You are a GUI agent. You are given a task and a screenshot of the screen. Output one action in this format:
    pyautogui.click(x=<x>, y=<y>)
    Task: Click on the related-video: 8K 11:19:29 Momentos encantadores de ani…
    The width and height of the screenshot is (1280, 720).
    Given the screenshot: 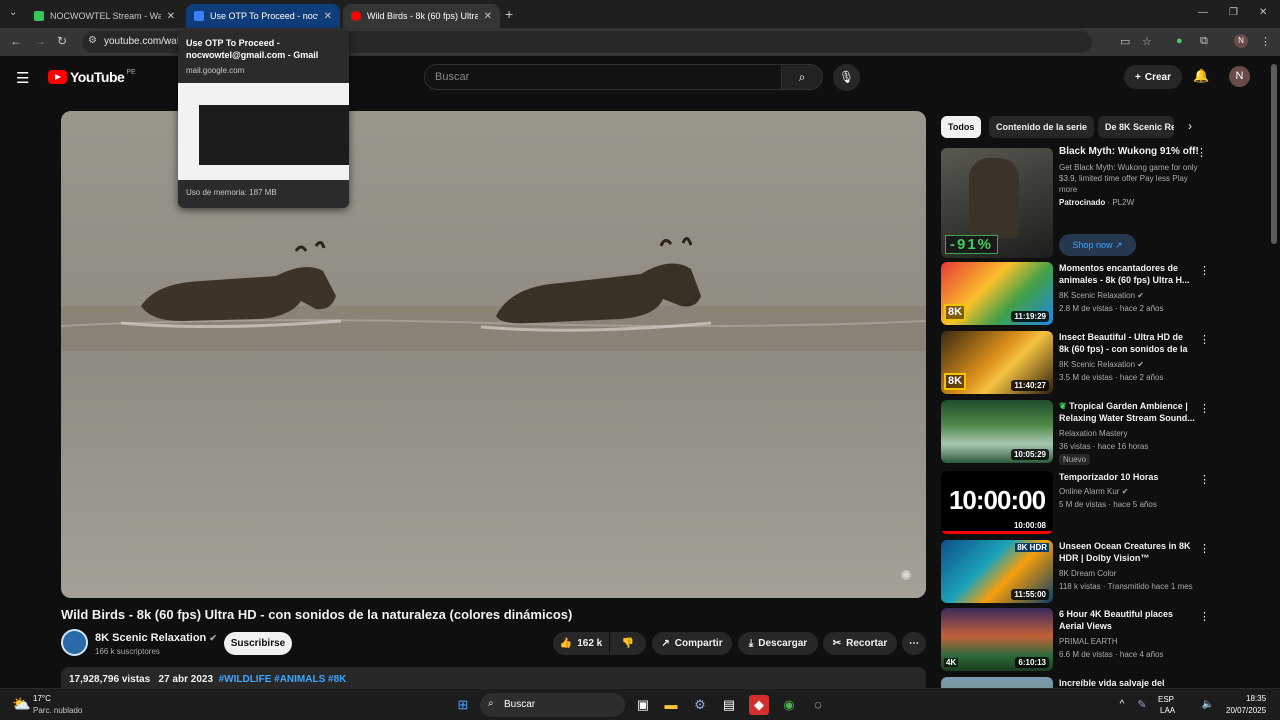 What is the action you would take?
    pyautogui.click(x=1076, y=294)
    